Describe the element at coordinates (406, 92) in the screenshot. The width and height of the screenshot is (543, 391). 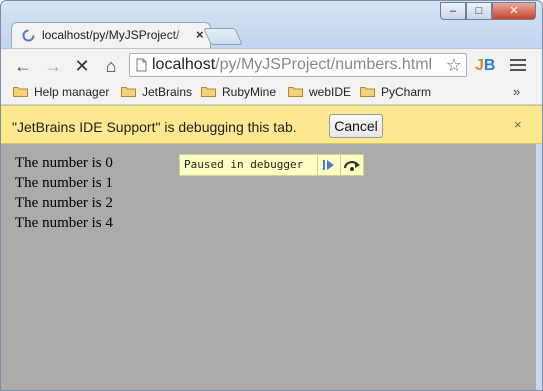
I see `bookmark-label: PyCharm` at that location.